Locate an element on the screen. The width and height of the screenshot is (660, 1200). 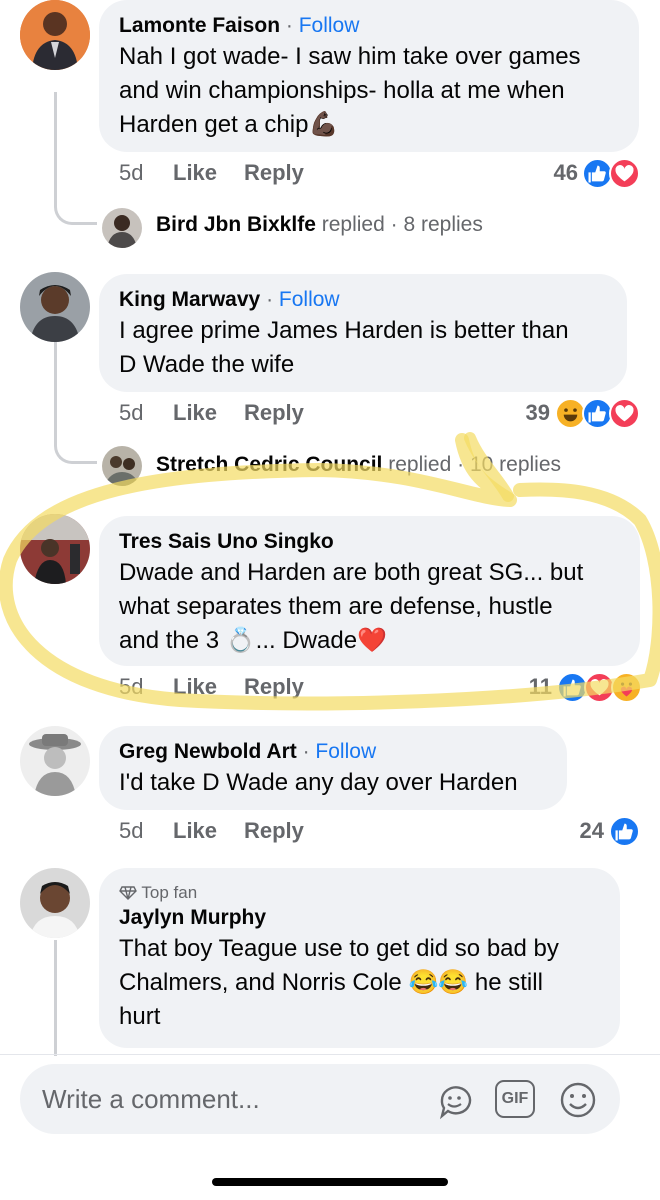
reaction-summary: 11 is located at coordinates (576, 687).